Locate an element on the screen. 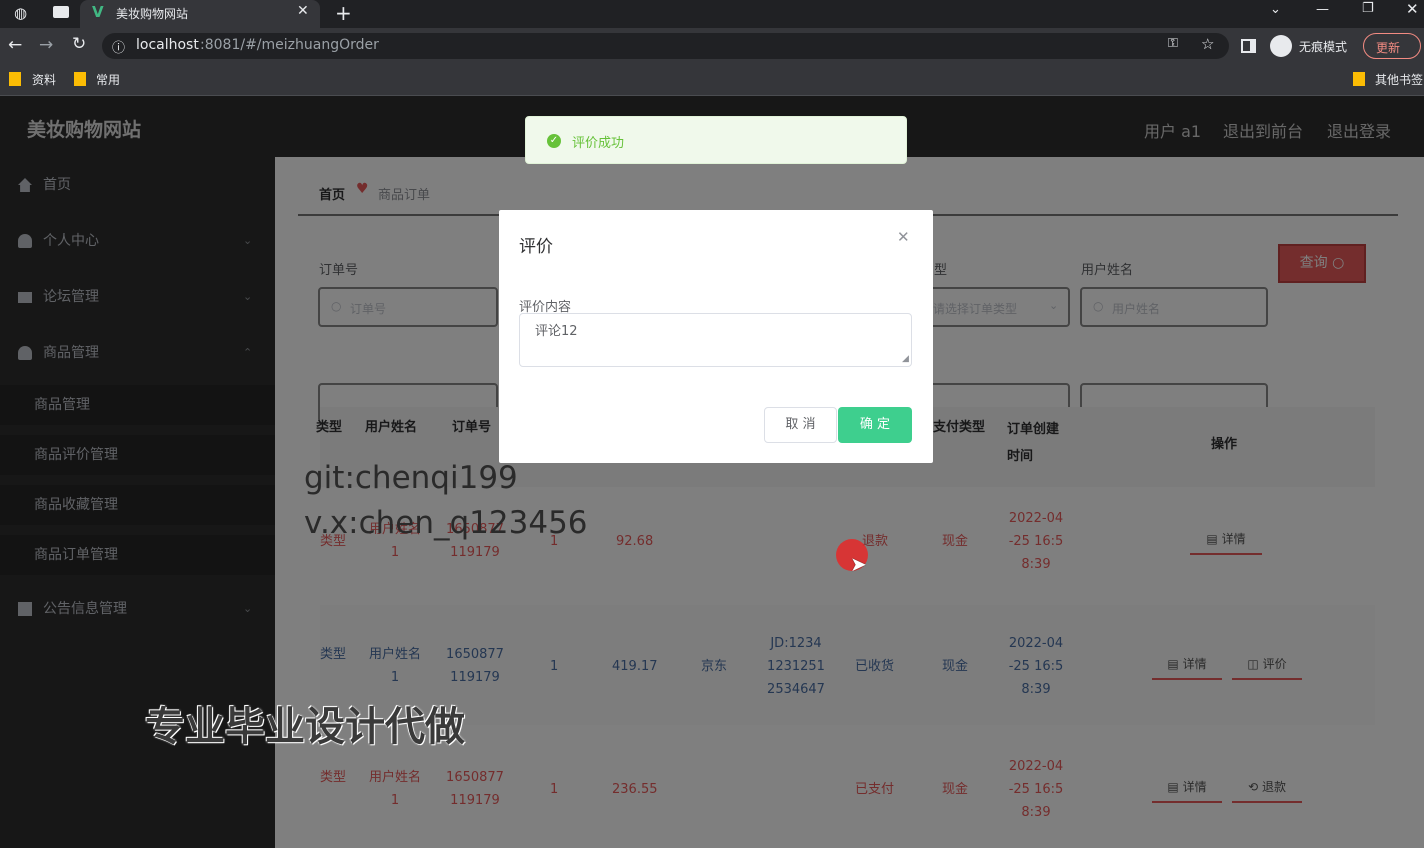  check-circle-icon: ✓ is located at coordinates (554, 141).